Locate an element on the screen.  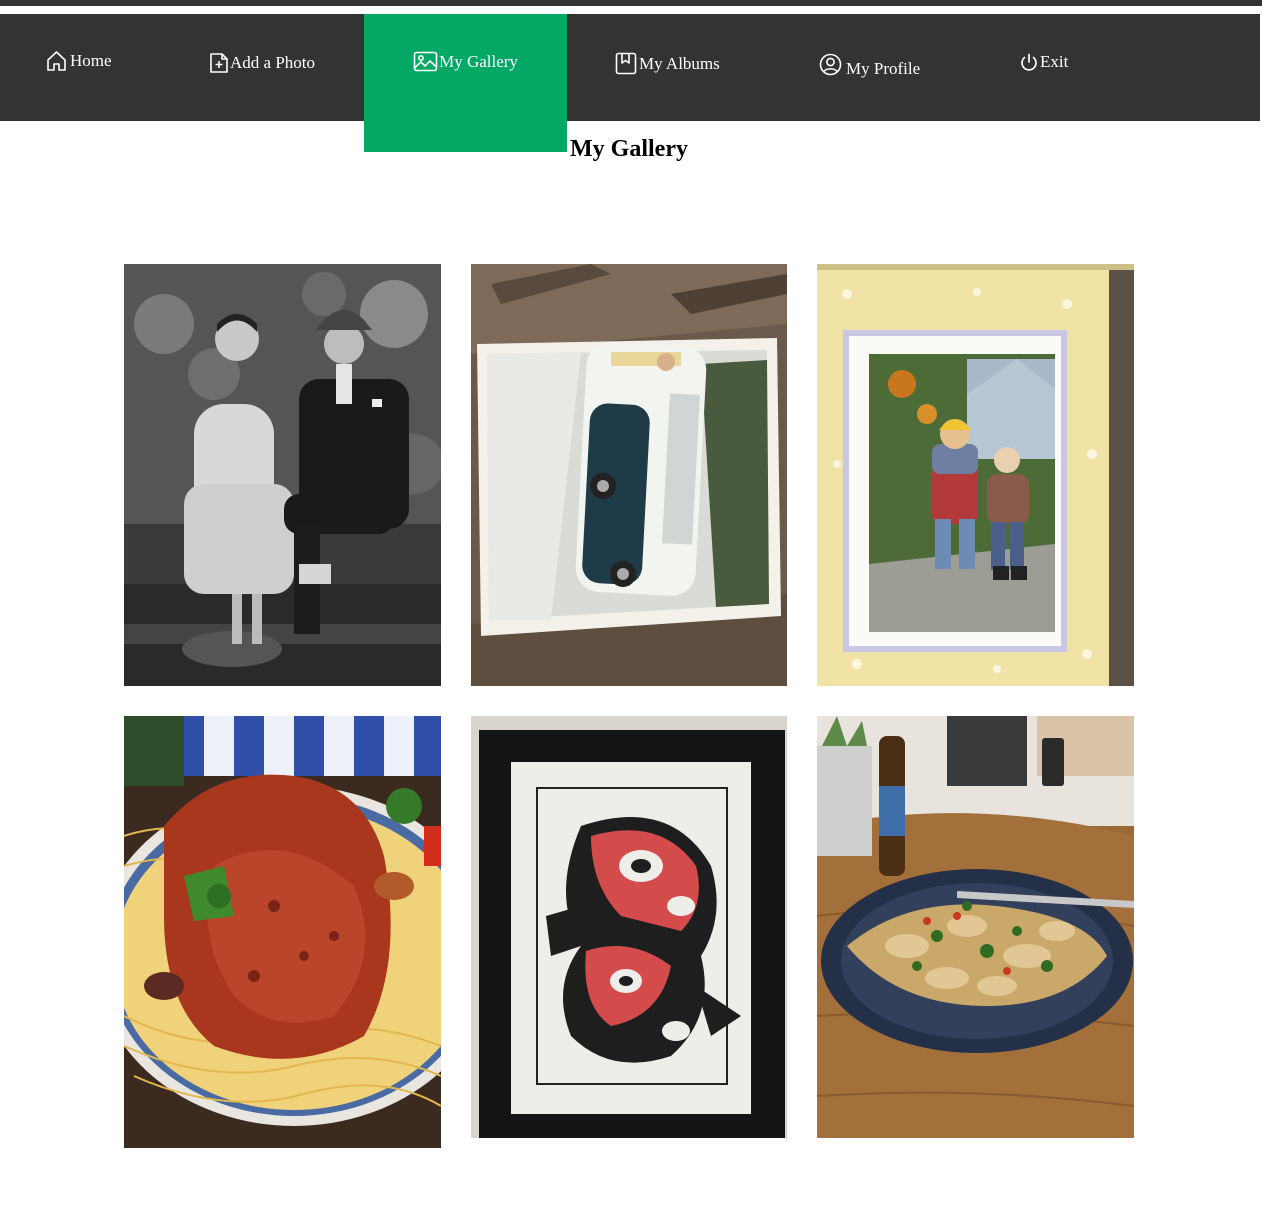
framed-kids-image is located at coordinates (975, 475).